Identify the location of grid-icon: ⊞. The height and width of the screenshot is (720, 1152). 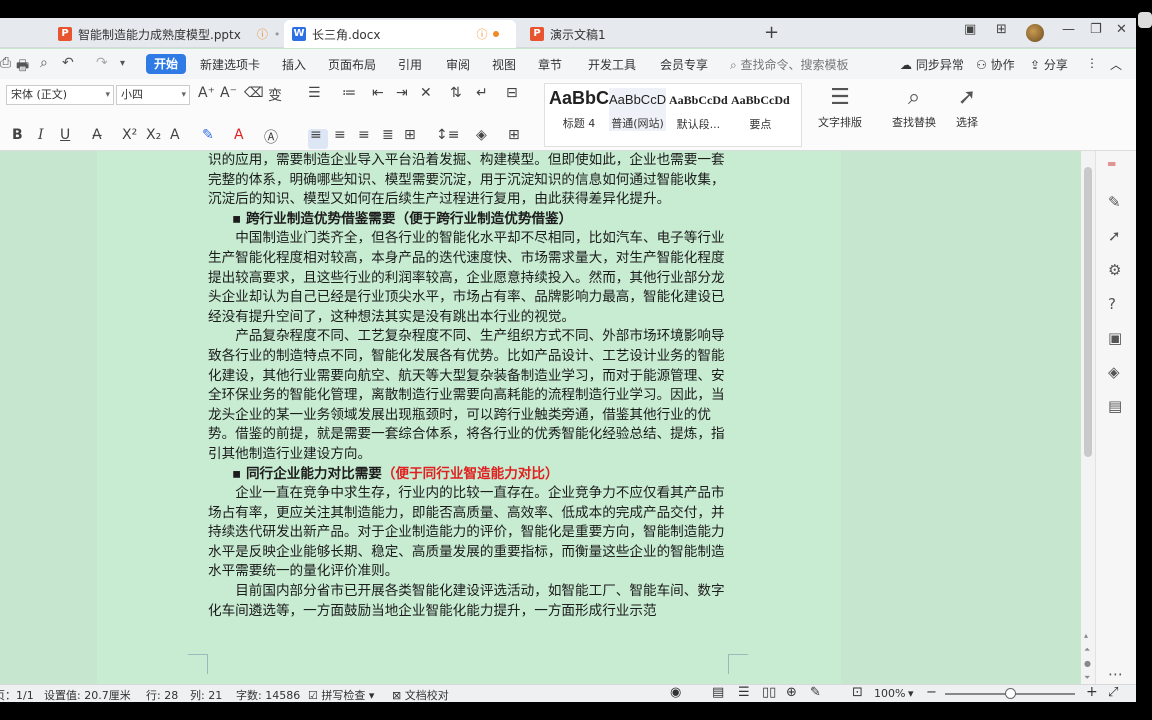
(1001, 29).